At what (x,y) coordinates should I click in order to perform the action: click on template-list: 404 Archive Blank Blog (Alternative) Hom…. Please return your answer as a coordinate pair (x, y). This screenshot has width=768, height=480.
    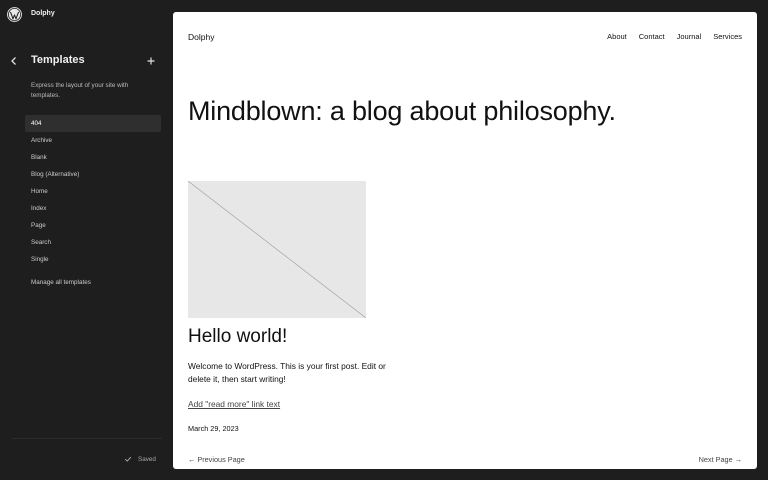
    Looking at the image, I should click on (93, 191).